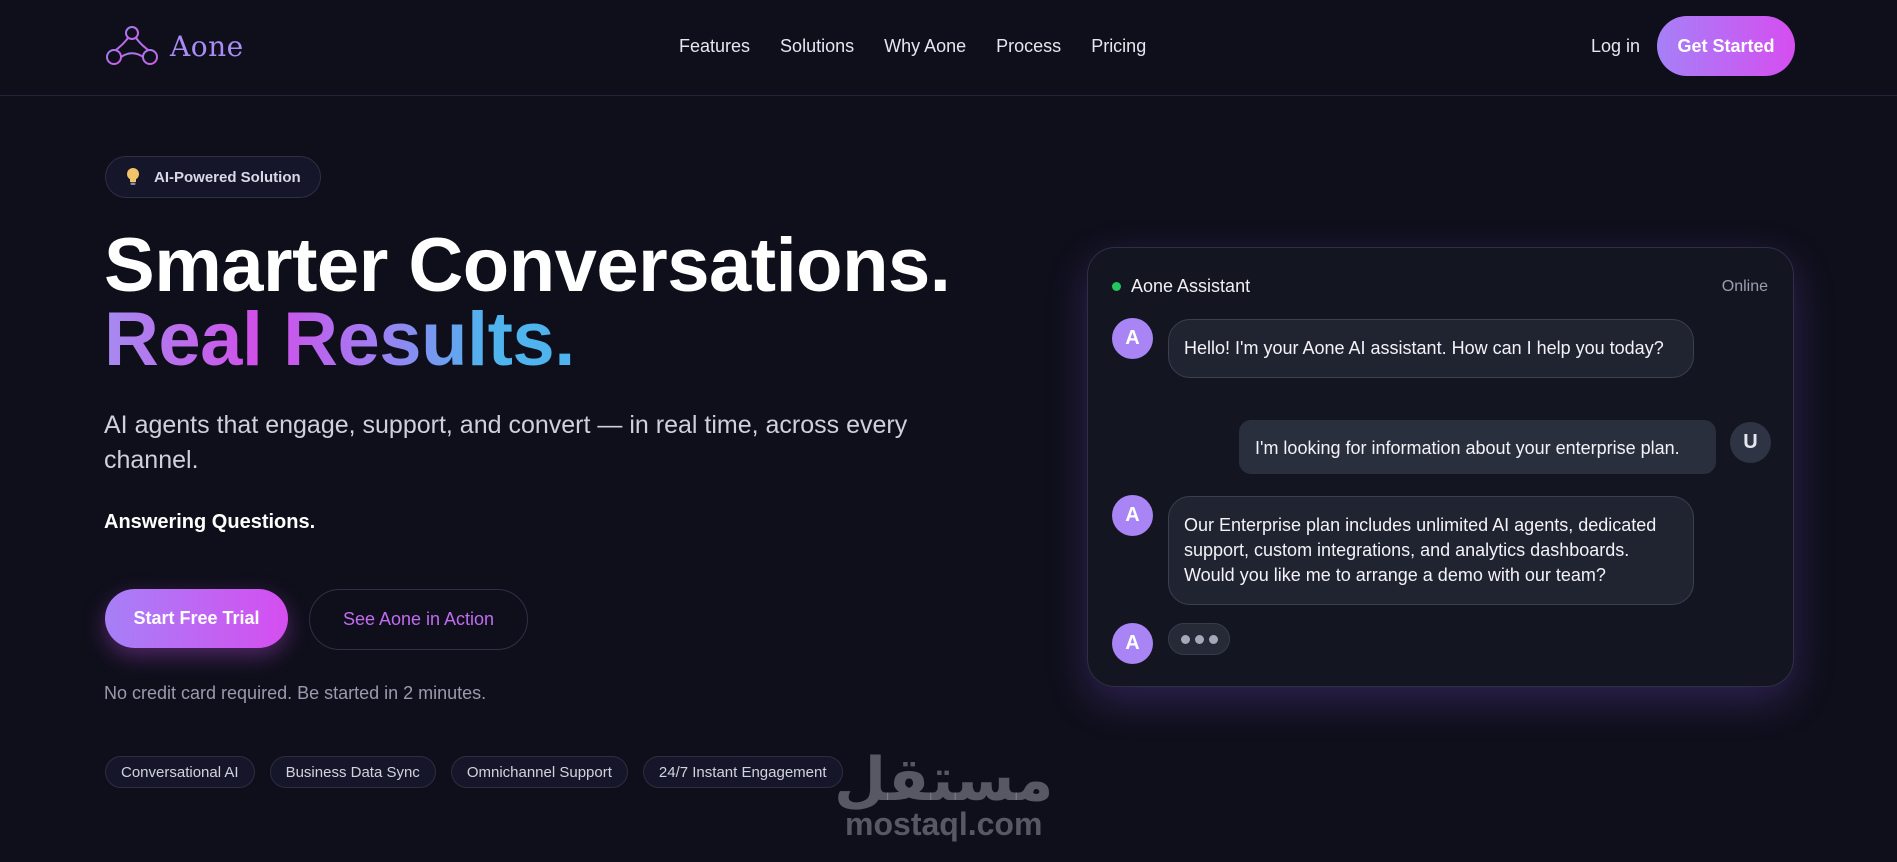  I want to click on mostaql-watermark: مستقل mostaql.com, so click(943, 795).